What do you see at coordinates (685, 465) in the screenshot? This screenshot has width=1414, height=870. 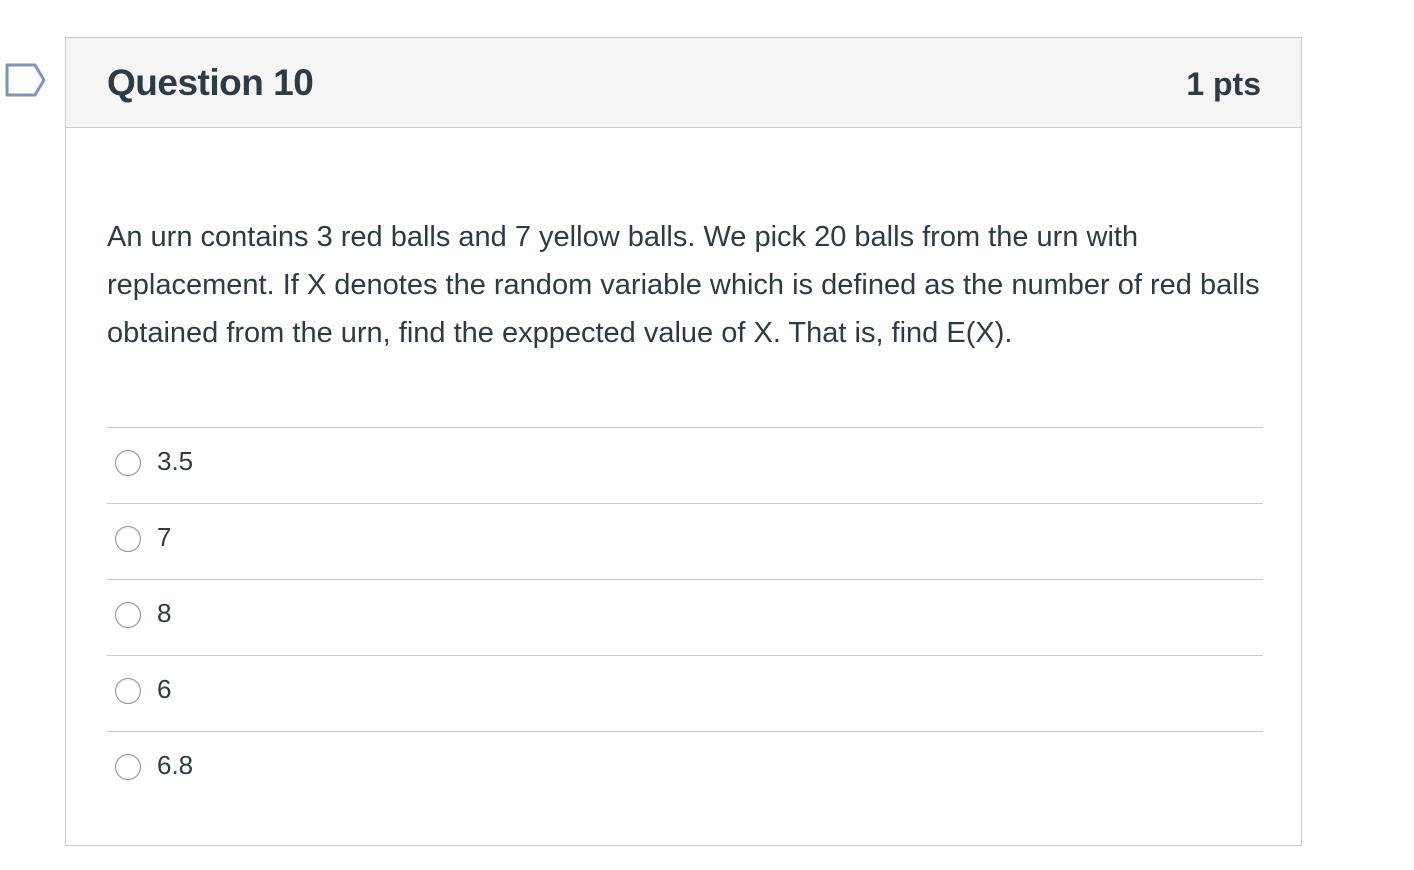 I see `answer-option: 3.5` at bounding box center [685, 465].